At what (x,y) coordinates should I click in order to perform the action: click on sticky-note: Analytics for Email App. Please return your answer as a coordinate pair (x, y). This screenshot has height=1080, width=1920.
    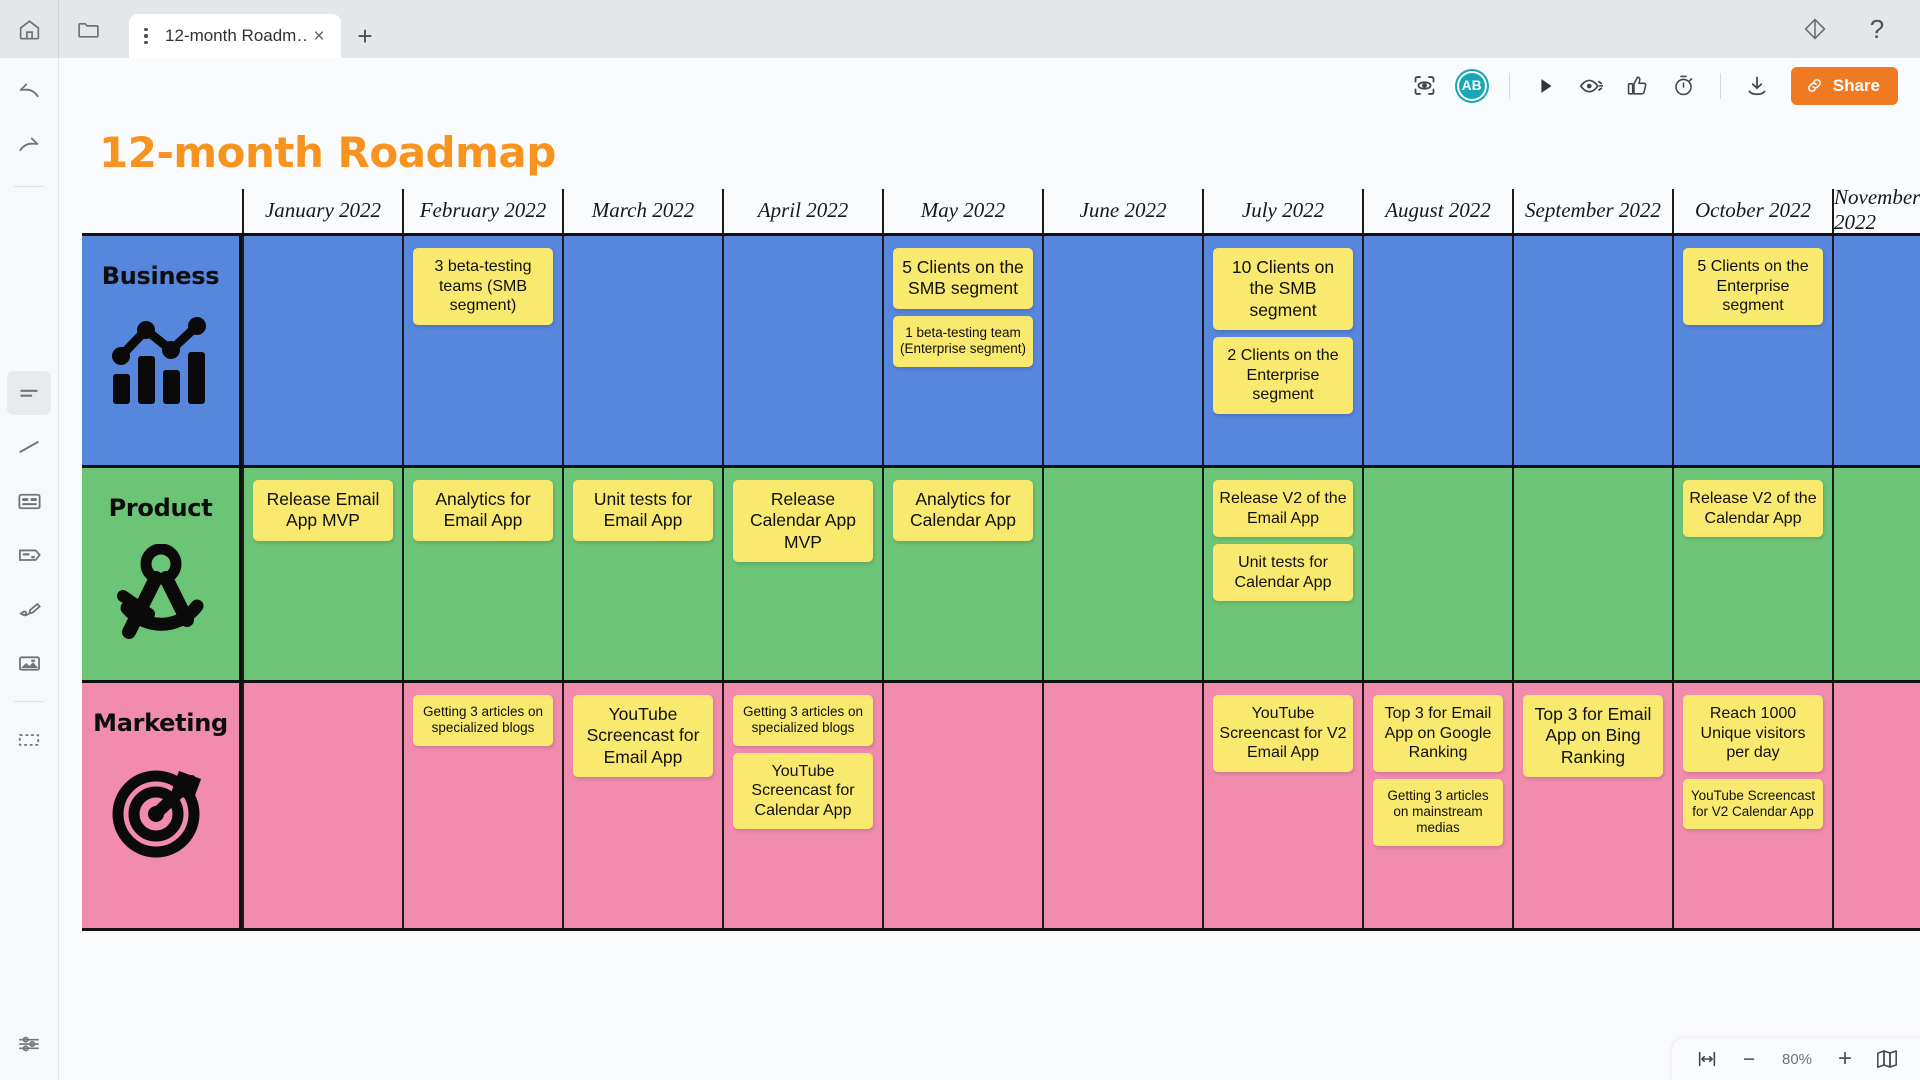
    Looking at the image, I should click on (483, 510).